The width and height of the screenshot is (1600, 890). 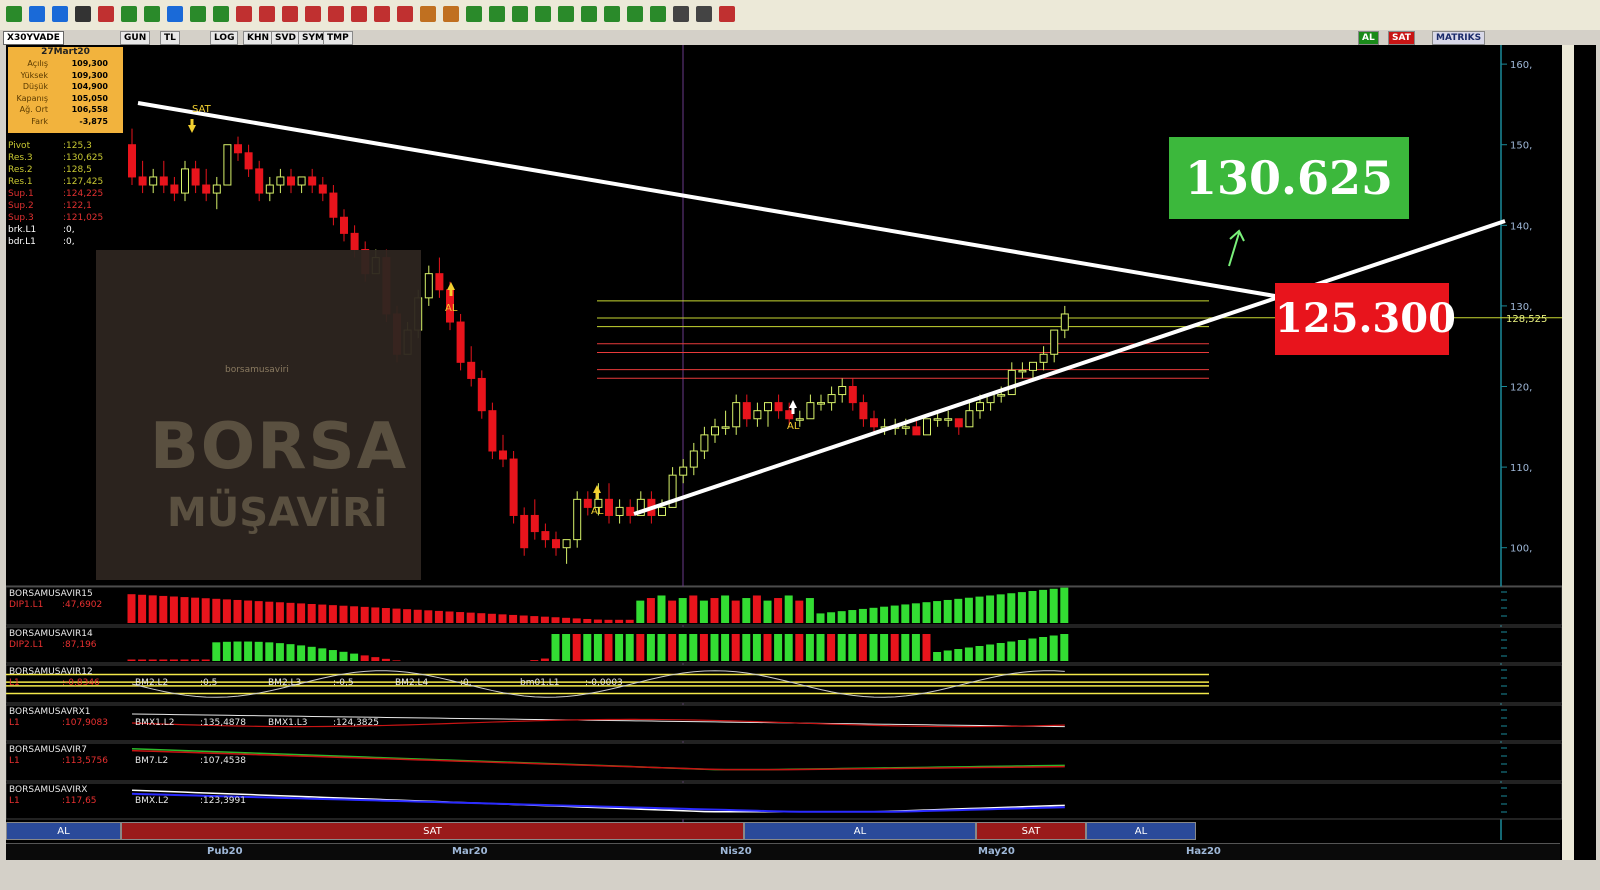 I want to click on menubar-button-khn: KHN, so click(x=258, y=38).